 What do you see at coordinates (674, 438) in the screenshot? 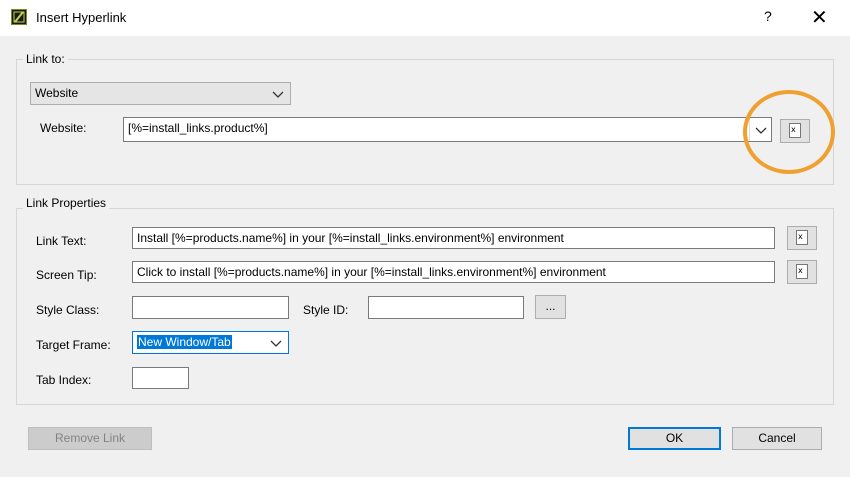
I see `ok-button: OK` at bounding box center [674, 438].